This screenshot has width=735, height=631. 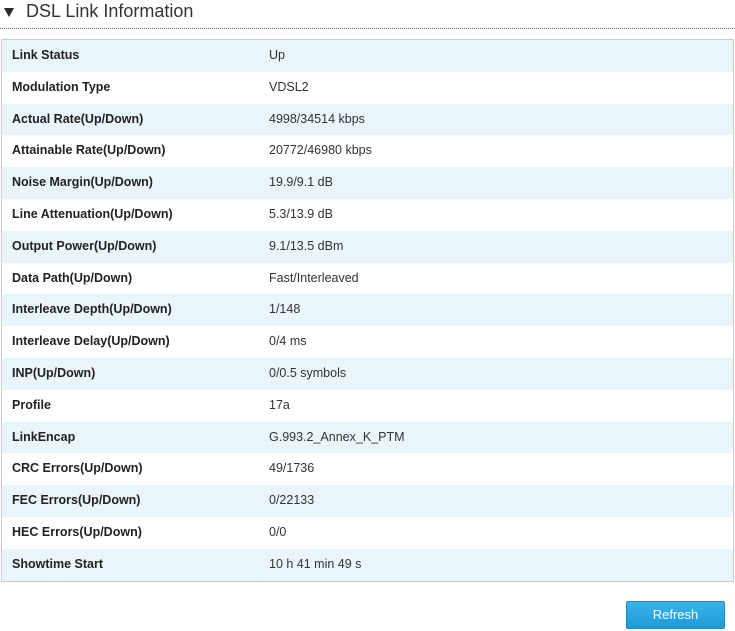 I want to click on row-value: 9.1/13.5 dBm, so click(x=306, y=245).